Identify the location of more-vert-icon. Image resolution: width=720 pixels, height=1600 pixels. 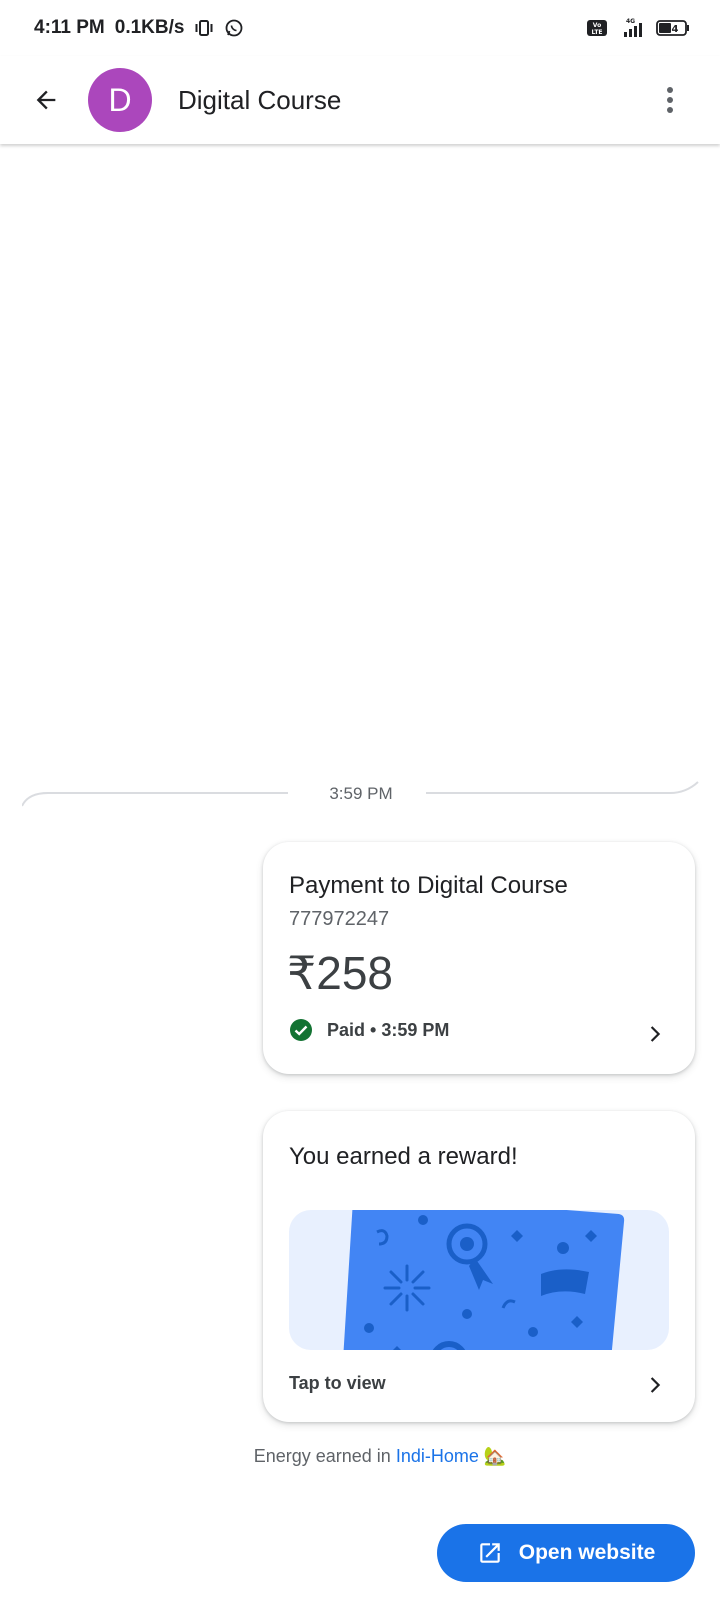
(670, 100).